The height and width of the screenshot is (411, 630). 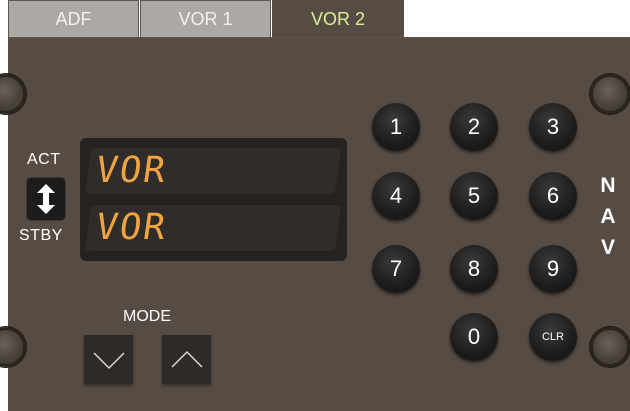 I want to click on key-9: 9, so click(x=553, y=269).